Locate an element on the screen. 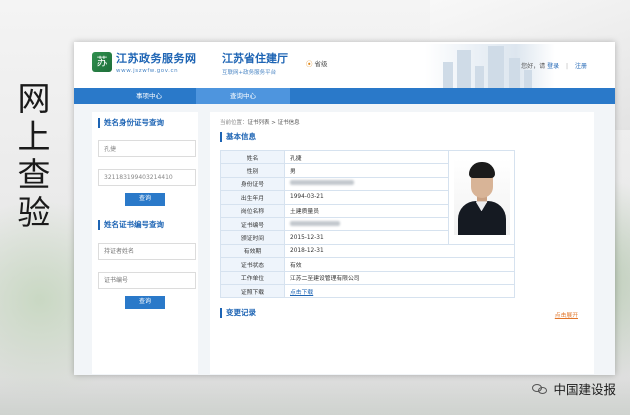 The height and width of the screenshot is (415, 630). user-area: 您好，请 登录 | 注册 is located at coordinates (554, 65).